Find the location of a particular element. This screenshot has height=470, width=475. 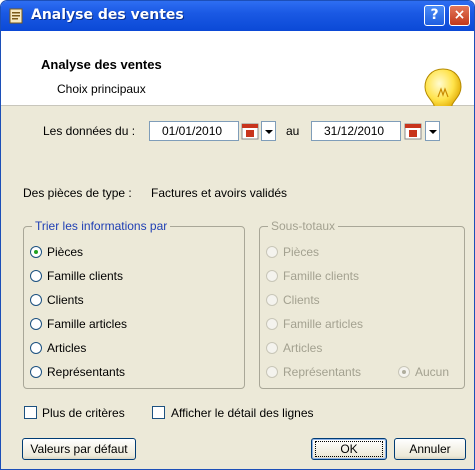

radio-label: Aucun is located at coordinates (432, 372).